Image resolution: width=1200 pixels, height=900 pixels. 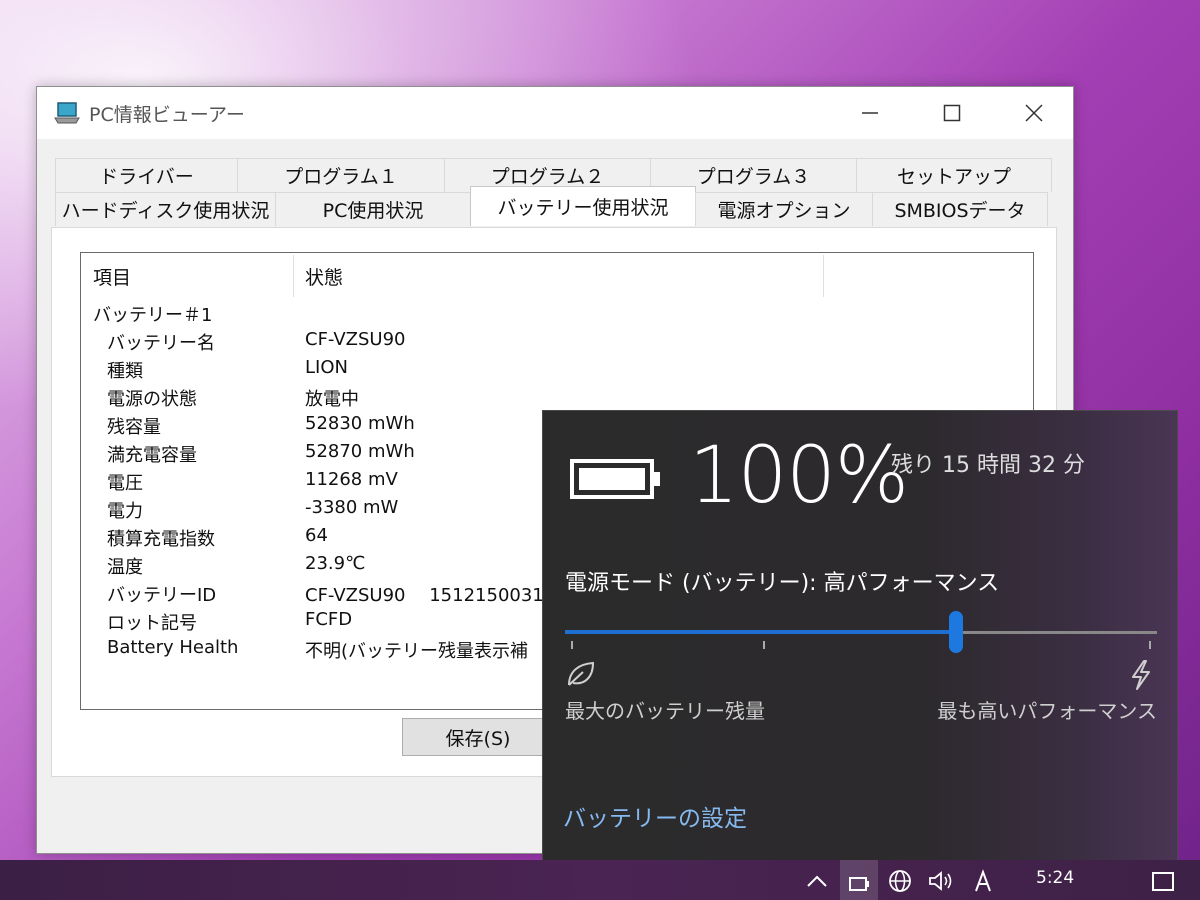 What do you see at coordinates (355, 339) in the screenshot?
I see `row-value: CF-VZSU90` at bounding box center [355, 339].